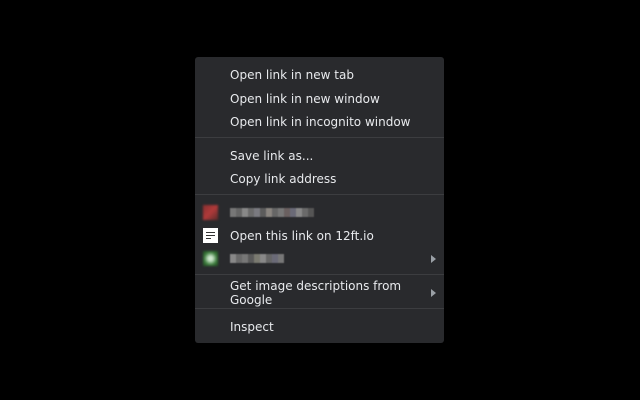  I want to click on menu-item-image-descriptions: Get image descriptions from Google, so click(319, 292).